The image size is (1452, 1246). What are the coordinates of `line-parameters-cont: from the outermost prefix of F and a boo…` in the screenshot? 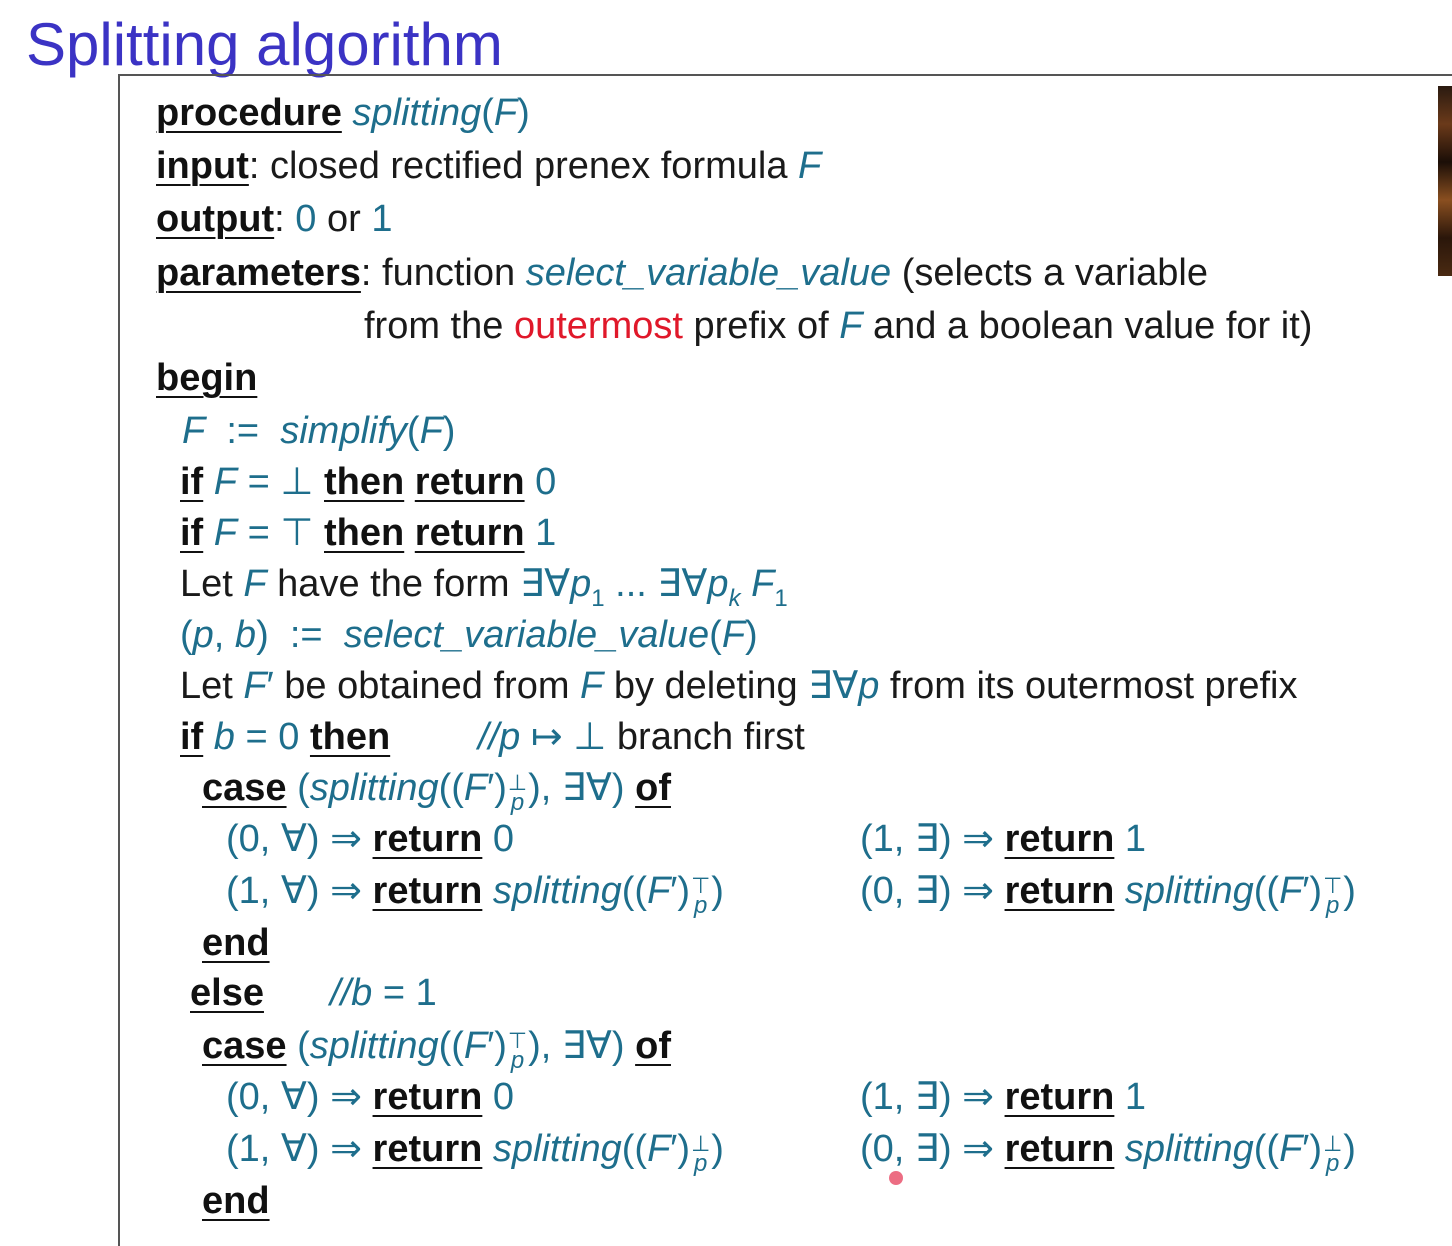 It's located at (838, 326).